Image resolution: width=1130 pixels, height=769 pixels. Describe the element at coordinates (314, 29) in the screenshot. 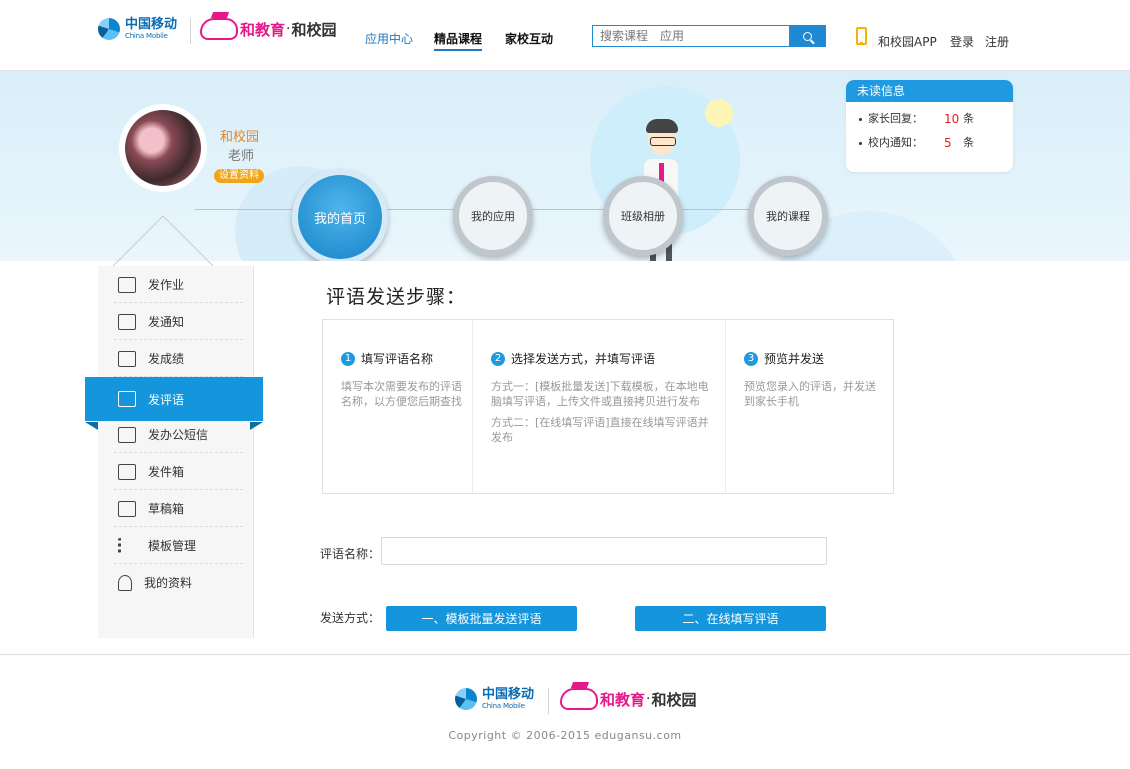

I see `hexiaoyuan-brand: 和校园` at that location.